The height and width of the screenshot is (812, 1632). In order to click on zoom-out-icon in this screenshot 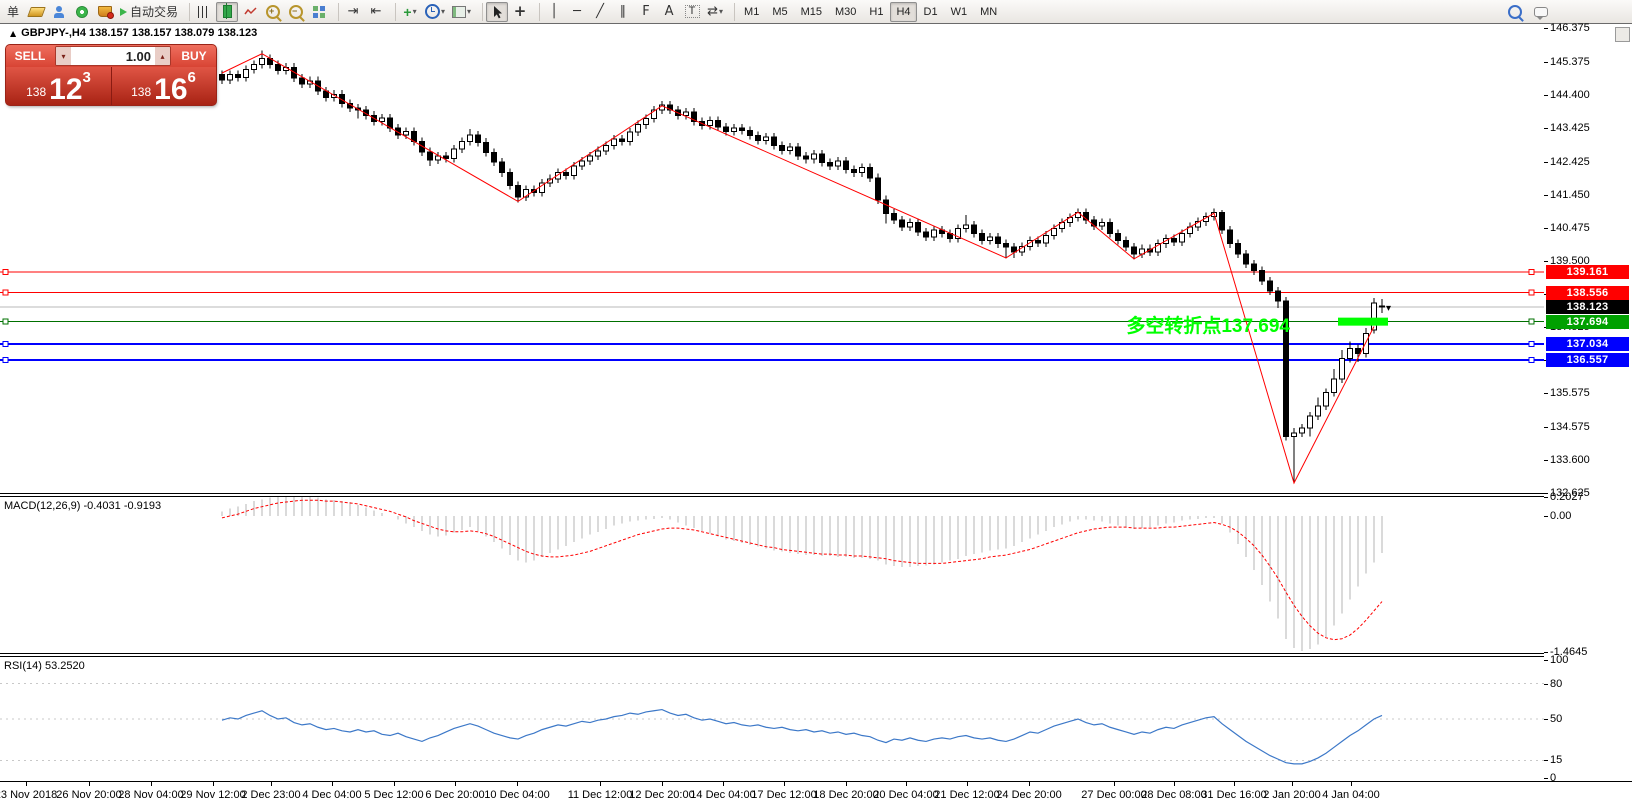, I will do `click(296, 11)`.